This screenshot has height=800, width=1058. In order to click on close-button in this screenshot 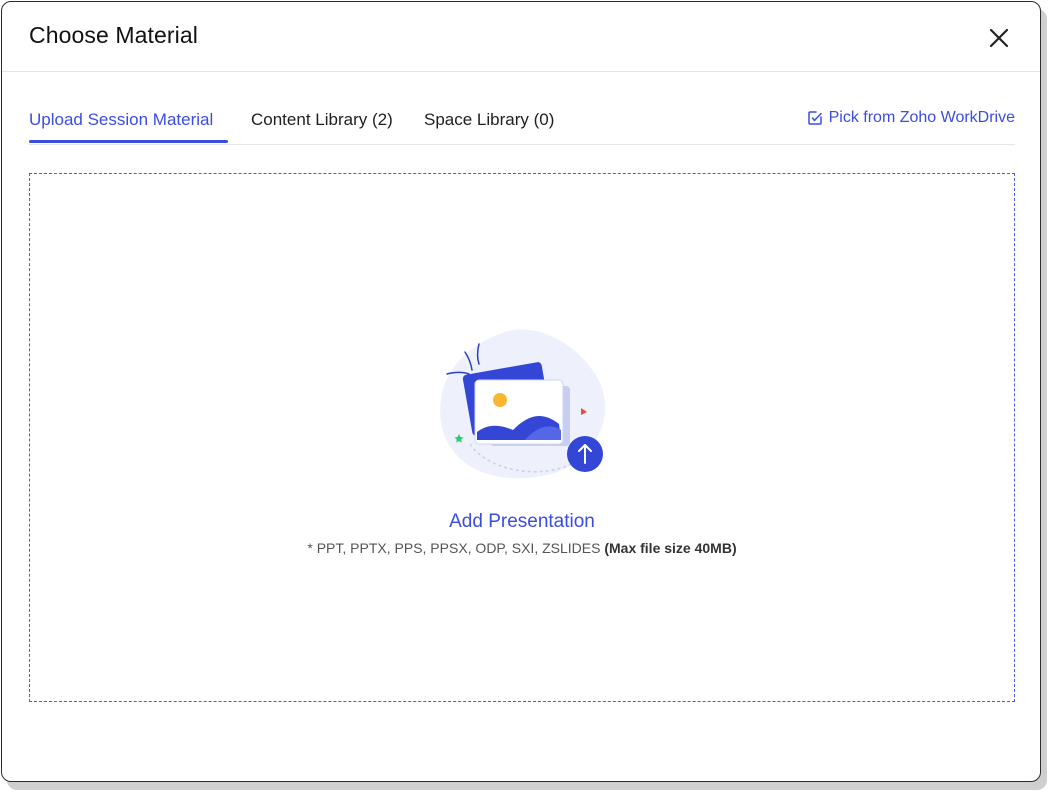, I will do `click(999, 38)`.